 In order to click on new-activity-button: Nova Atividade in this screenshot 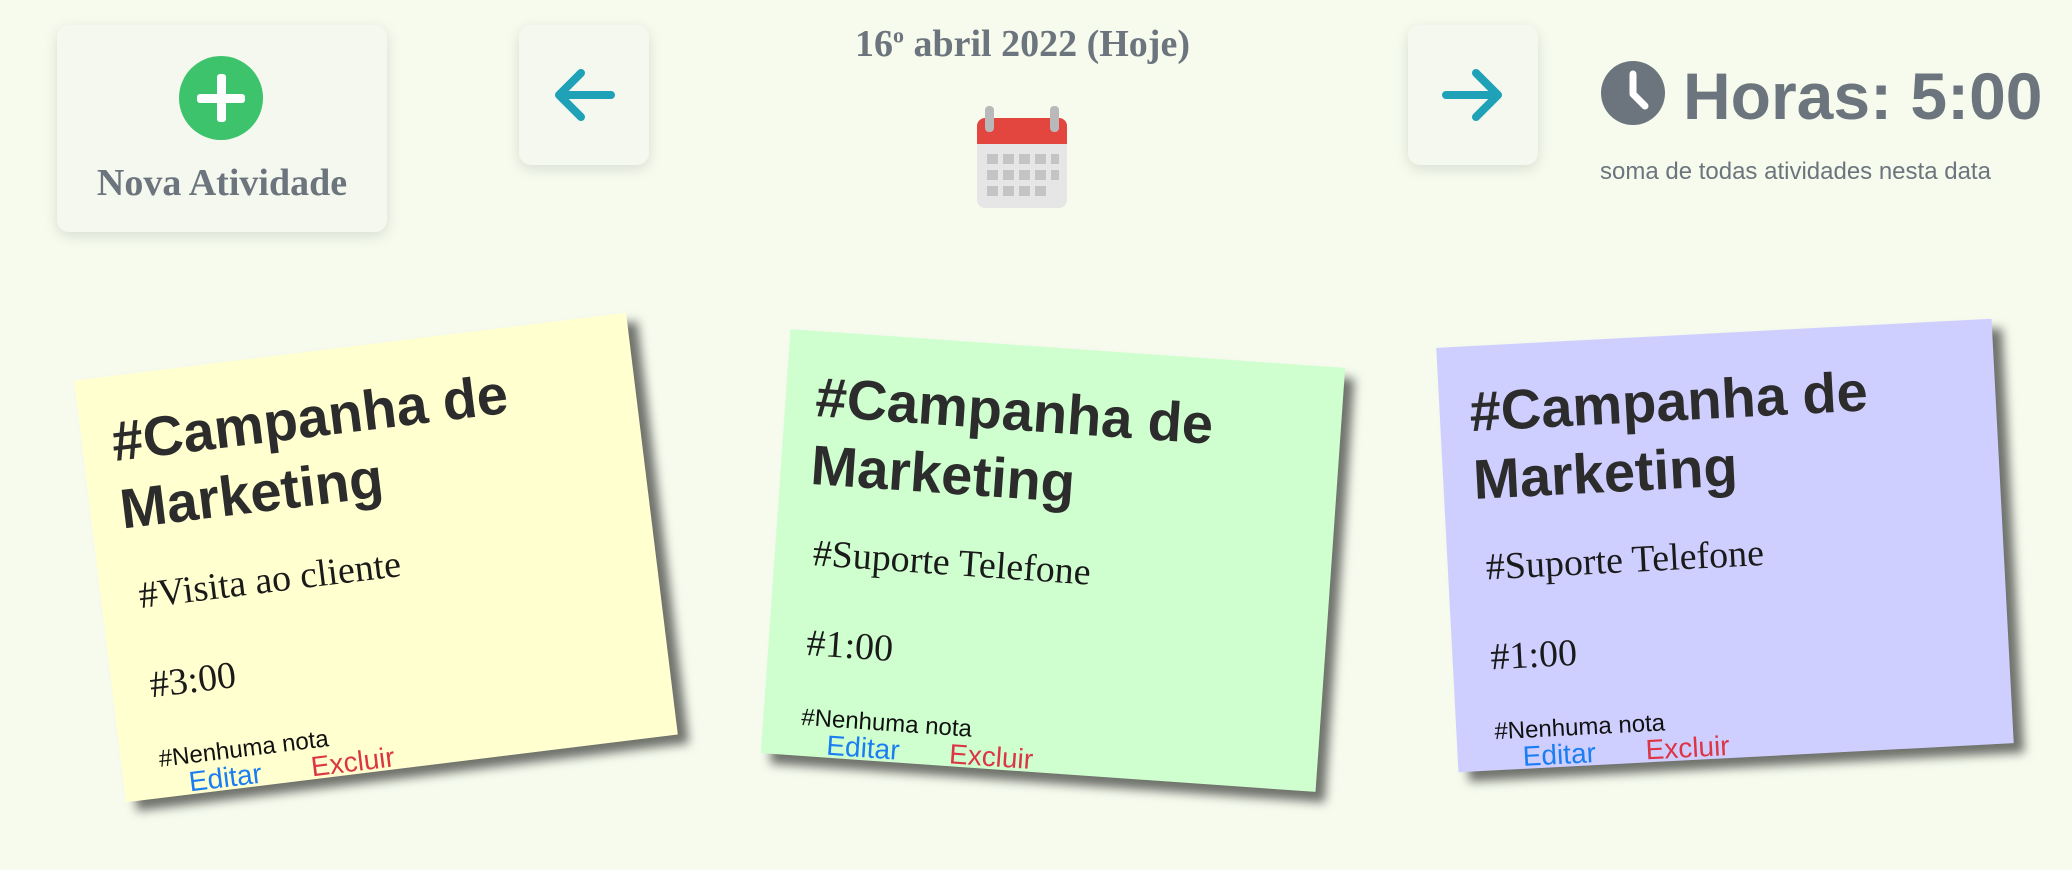, I will do `click(222, 128)`.